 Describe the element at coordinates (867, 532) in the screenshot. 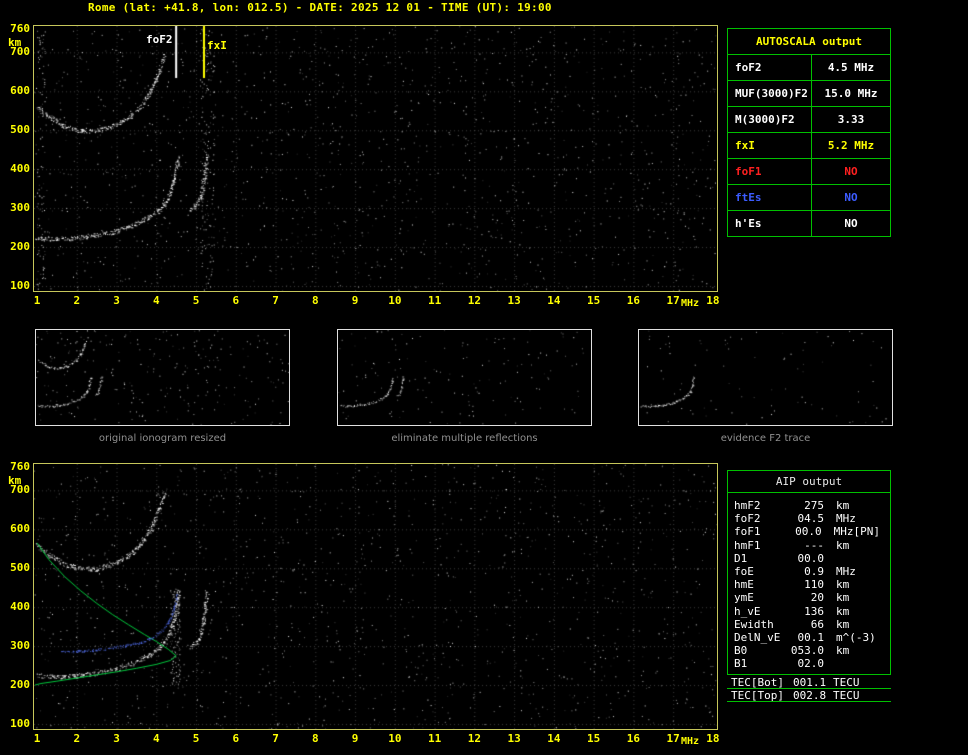

I see `aip-row-note: [PN]` at that location.